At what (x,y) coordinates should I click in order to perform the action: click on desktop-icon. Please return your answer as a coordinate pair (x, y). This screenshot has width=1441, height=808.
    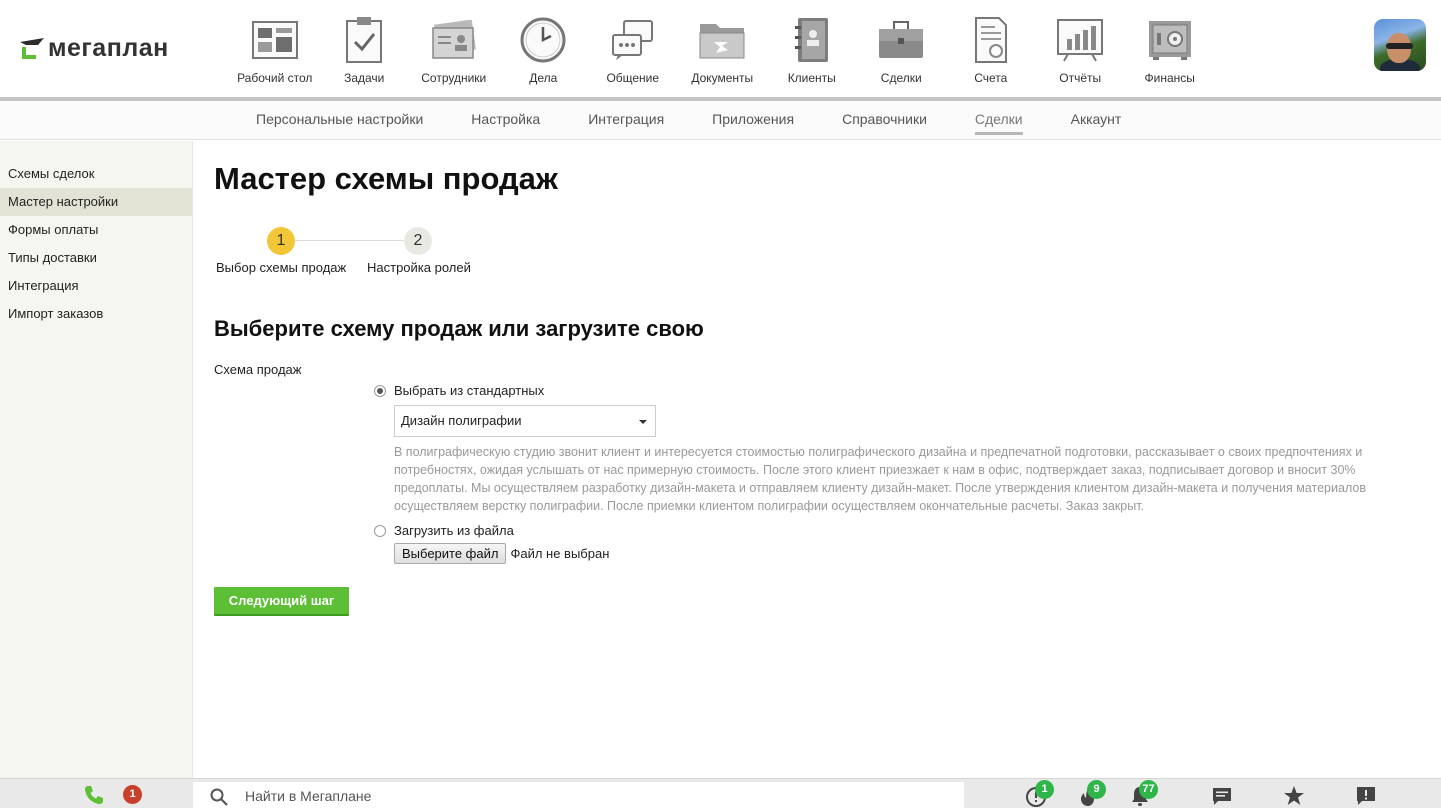
    Looking at the image, I should click on (275, 40).